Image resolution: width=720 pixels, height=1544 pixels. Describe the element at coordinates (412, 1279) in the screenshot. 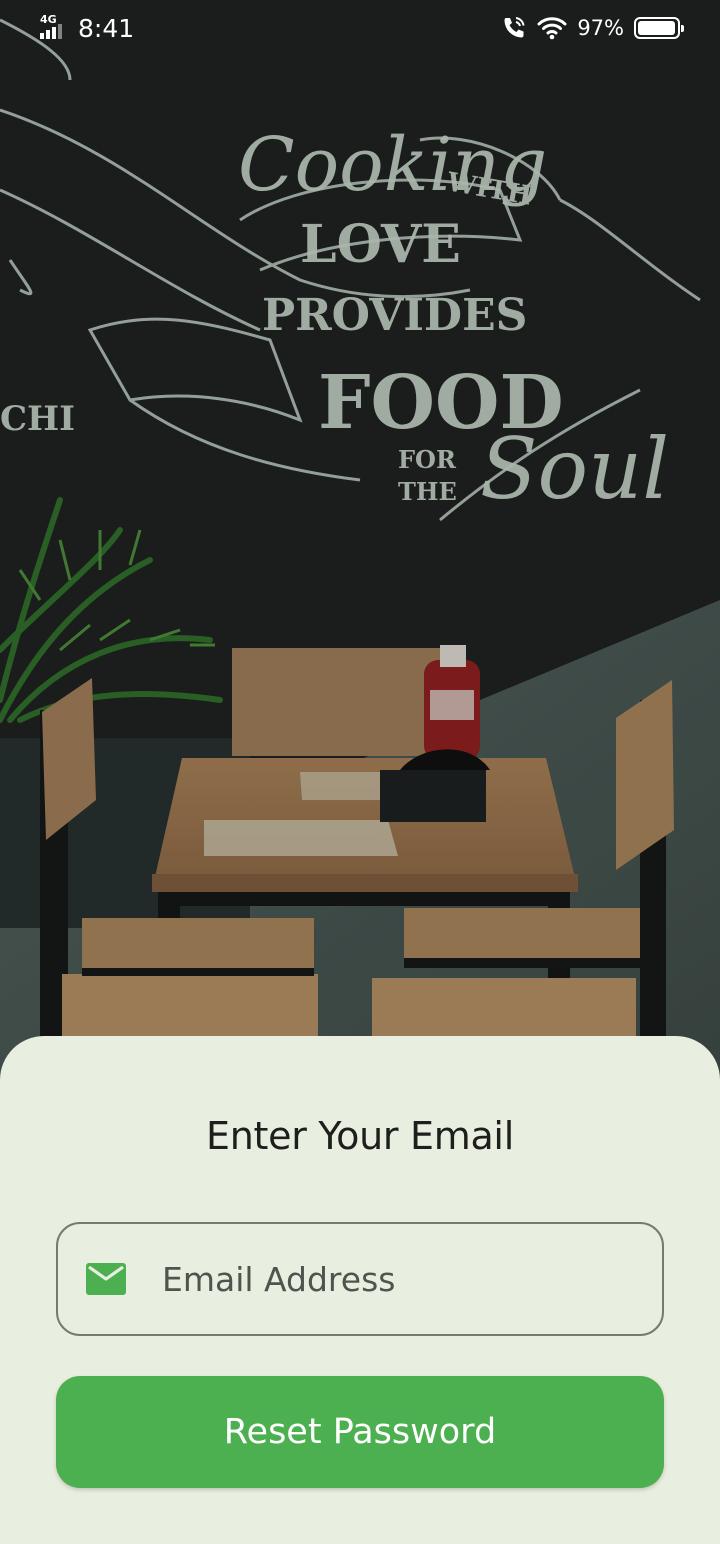

I see `email-input` at that location.